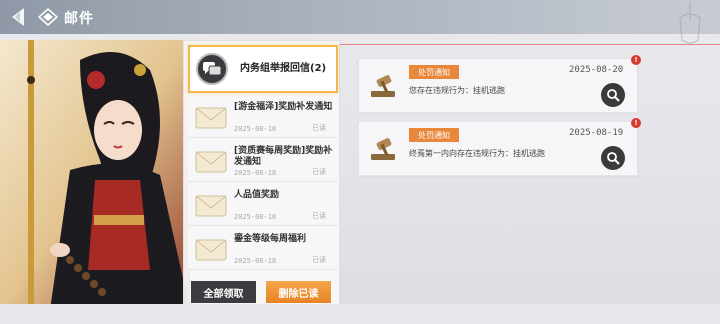  What do you see at coordinates (298, 292) in the screenshot?
I see `delete-read-button: 删除已读` at bounding box center [298, 292].